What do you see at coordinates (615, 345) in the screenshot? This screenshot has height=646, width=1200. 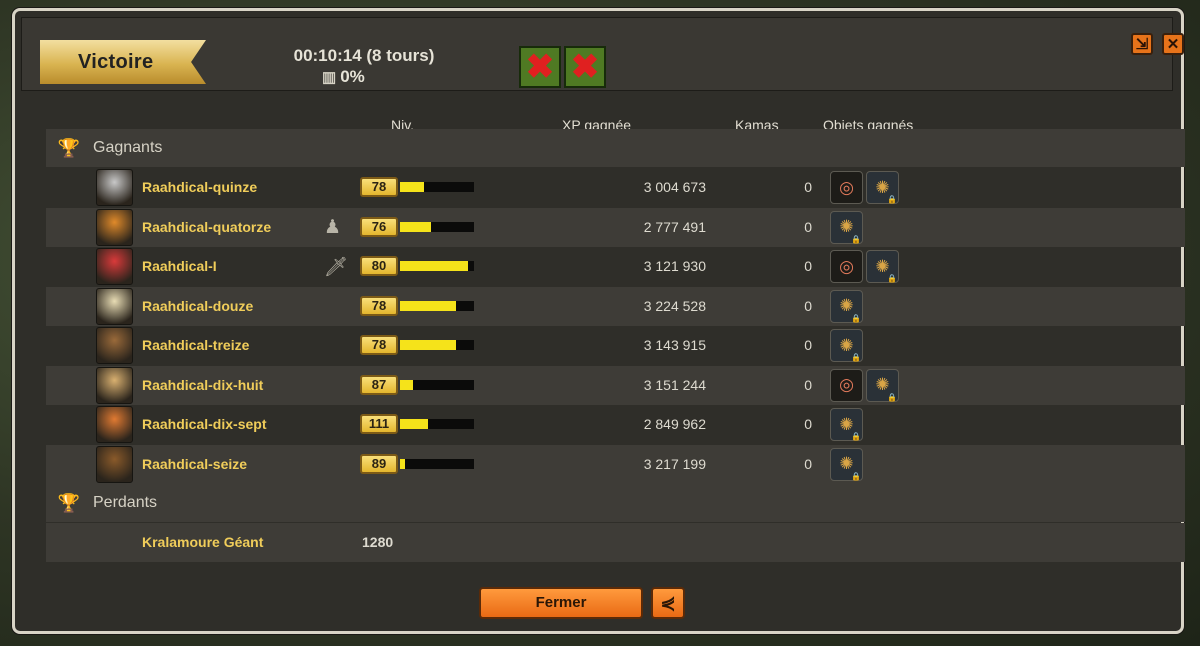 I see `table-row: Raahdical-treize 78 3 143 915 0 ✺ 🔒` at bounding box center [615, 345].